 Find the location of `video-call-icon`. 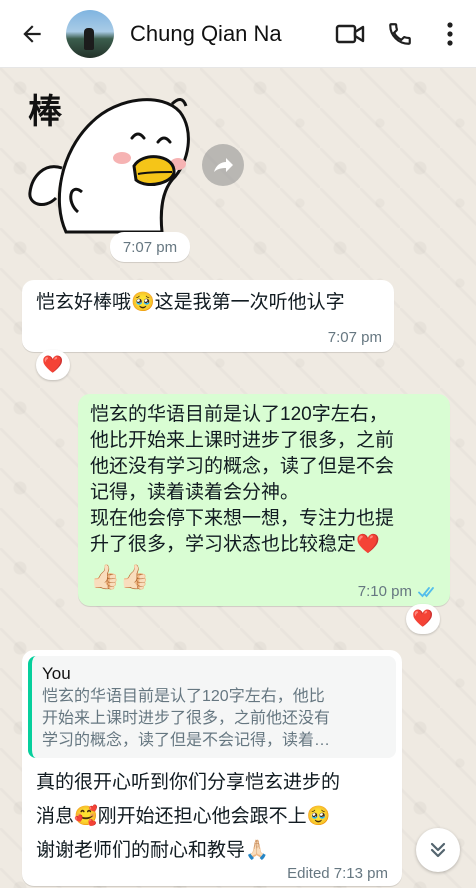

video-call-icon is located at coordinates (350, 33).